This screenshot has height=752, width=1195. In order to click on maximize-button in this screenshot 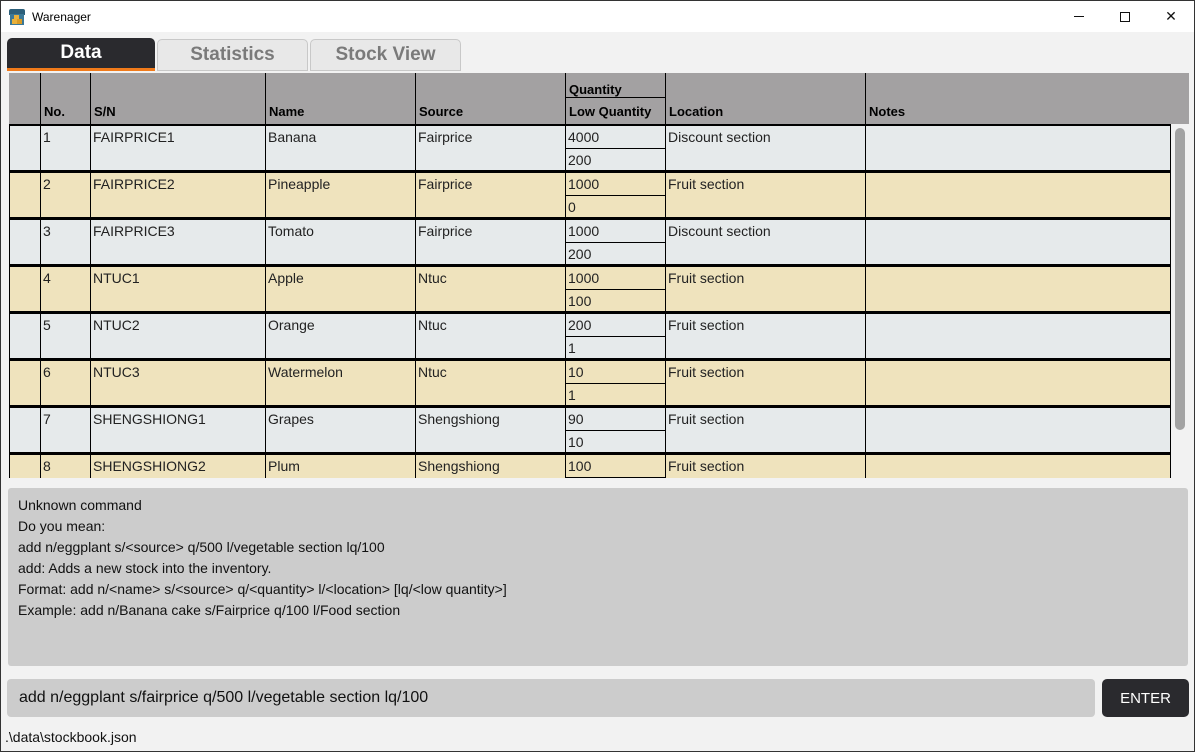, I will do `click(1125, 16)`.